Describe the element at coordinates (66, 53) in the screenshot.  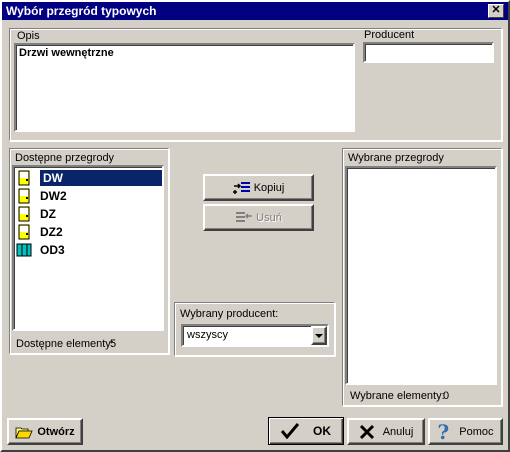
I see `opis-value: Drzwi wewnętrzne` at that location.